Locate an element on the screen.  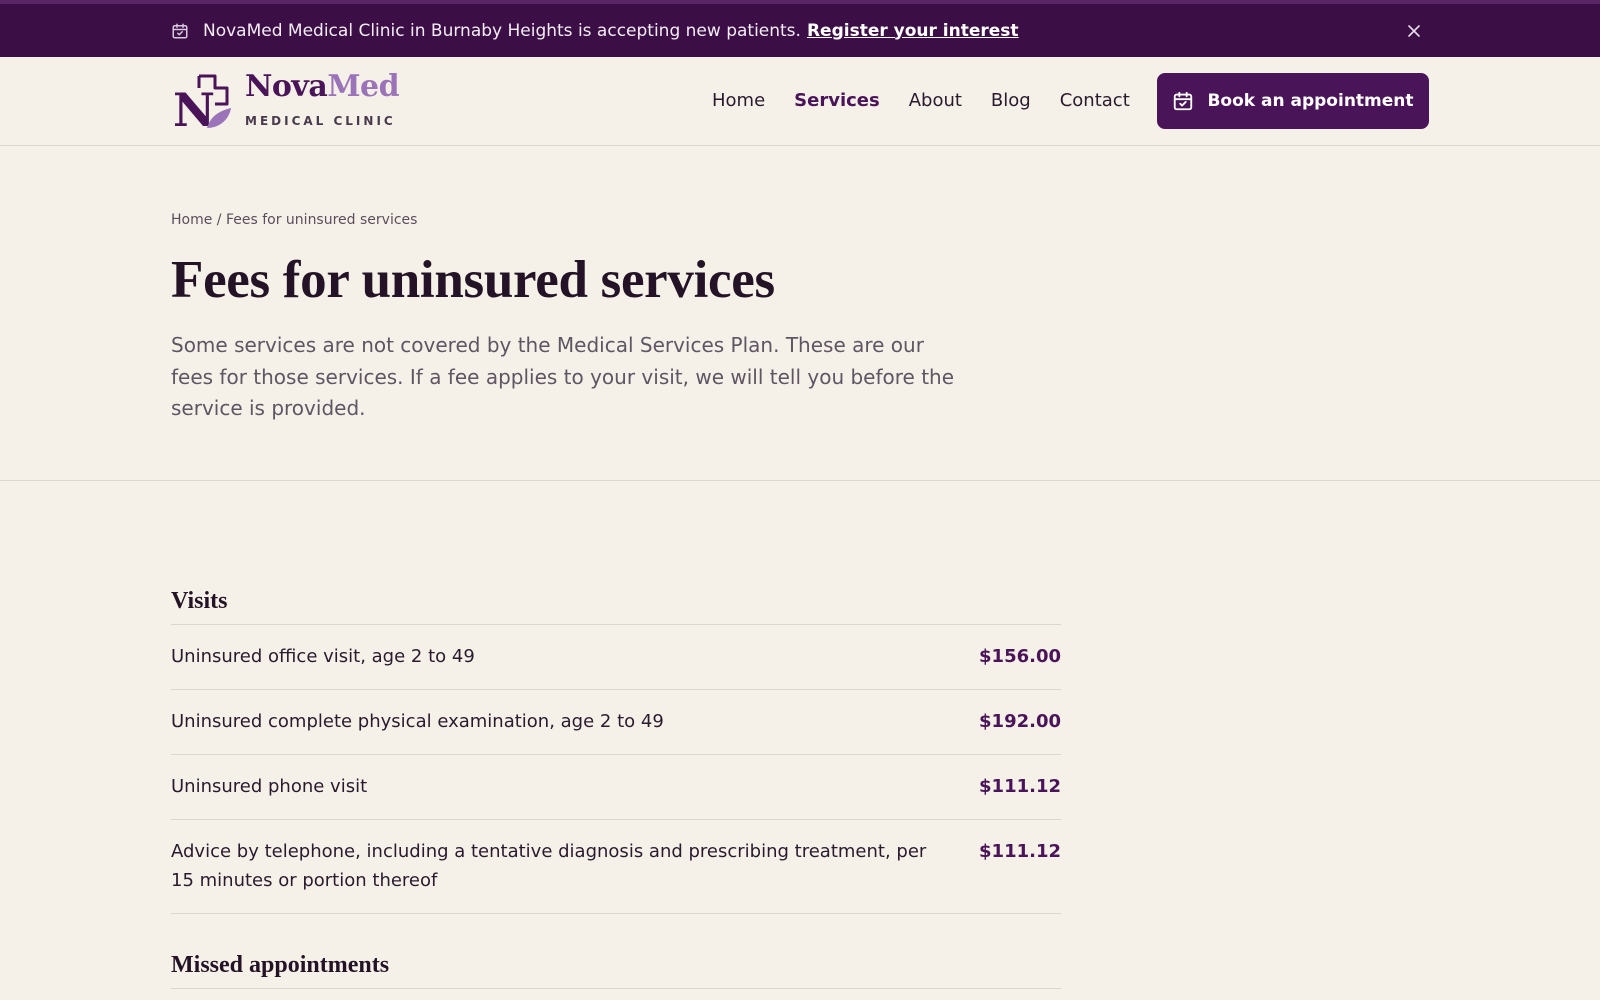
section-title-missed-appointments: Missed appointments is located at coordinates (616, 969).